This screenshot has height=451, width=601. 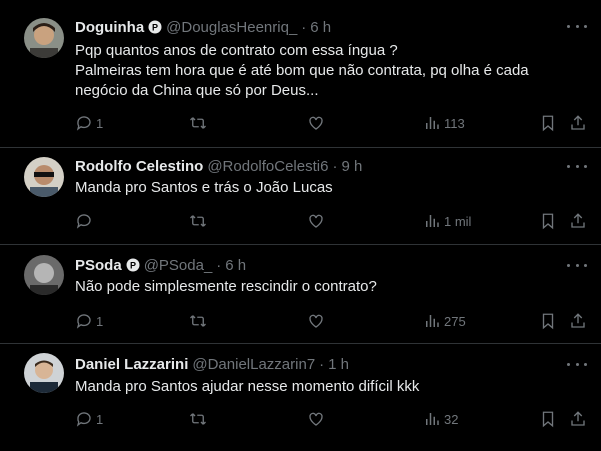 I want to click on tweet-header: Rodolfo Celestino @RodolfoCelesti6 · 9 h, so click(x=218, y=166).